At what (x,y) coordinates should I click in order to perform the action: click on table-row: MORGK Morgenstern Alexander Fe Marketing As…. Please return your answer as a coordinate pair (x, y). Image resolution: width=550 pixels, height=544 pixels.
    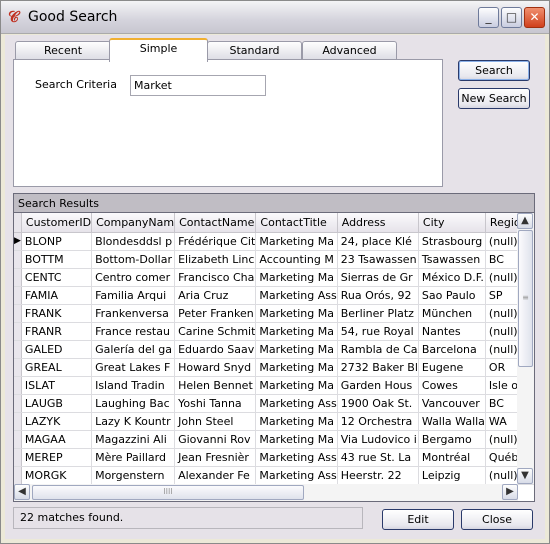
    Looking at the image, I should click on (274, 475).